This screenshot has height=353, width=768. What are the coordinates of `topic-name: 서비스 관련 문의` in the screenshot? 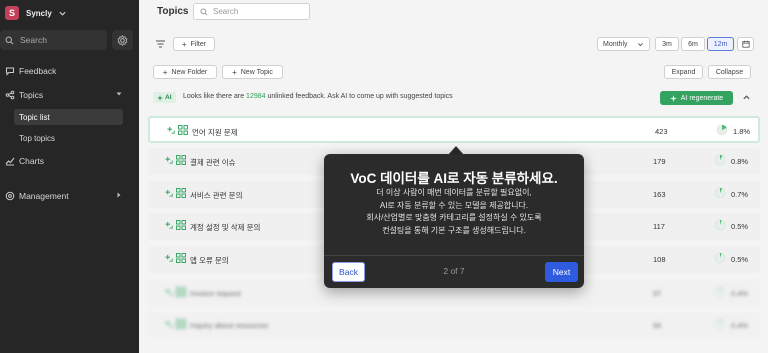 It's located at (216, 195).